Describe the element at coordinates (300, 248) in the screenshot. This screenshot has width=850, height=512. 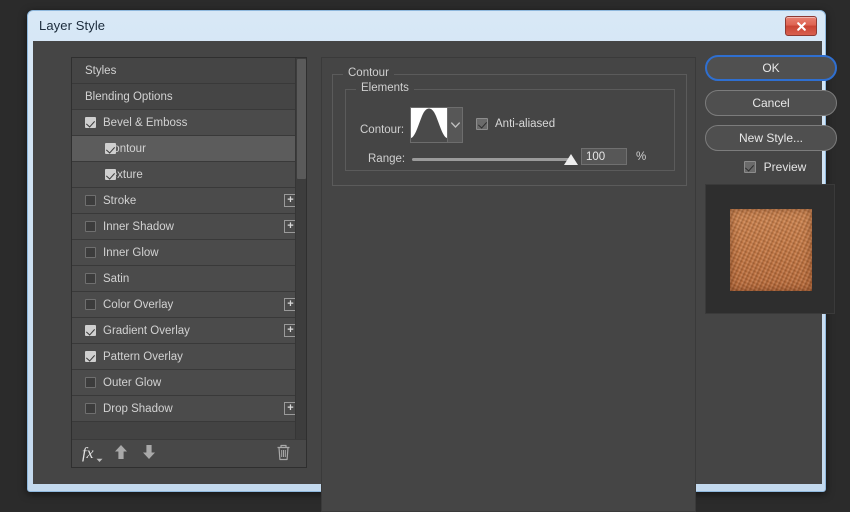
I see `styles-list-scrollbar` at that location.